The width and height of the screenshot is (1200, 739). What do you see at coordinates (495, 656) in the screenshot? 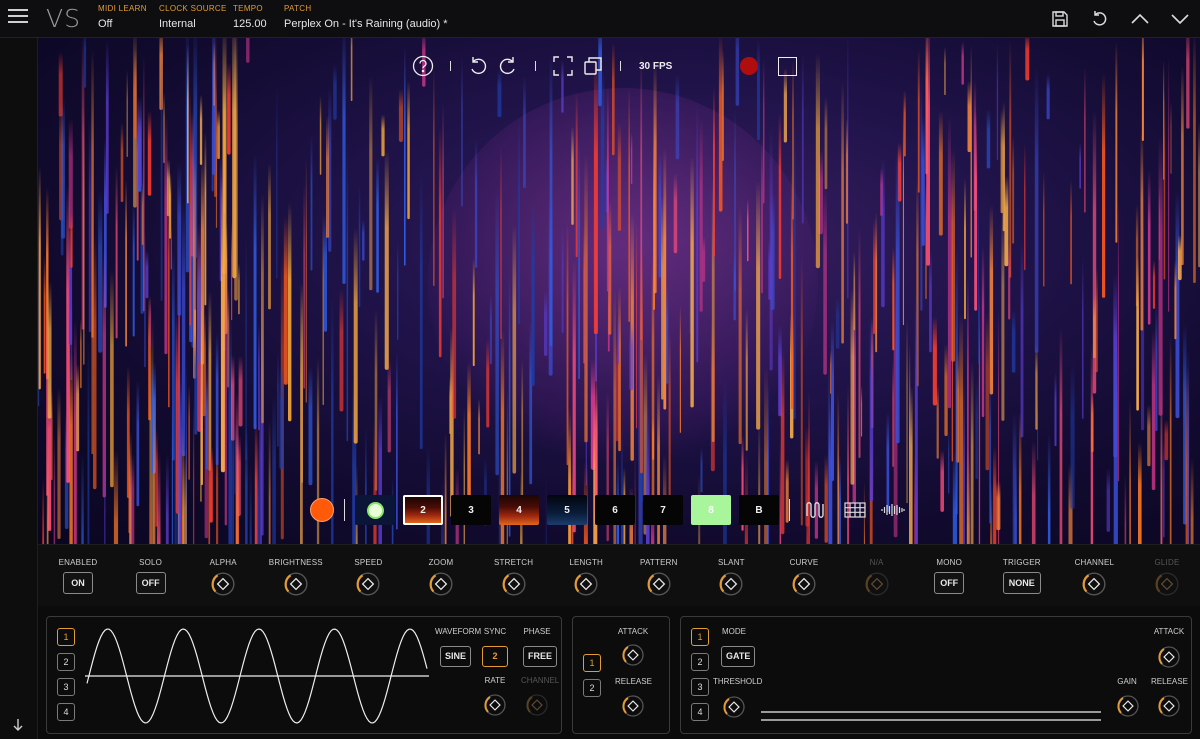
I see `sync-button: 2` at bounding box center [495, 656].